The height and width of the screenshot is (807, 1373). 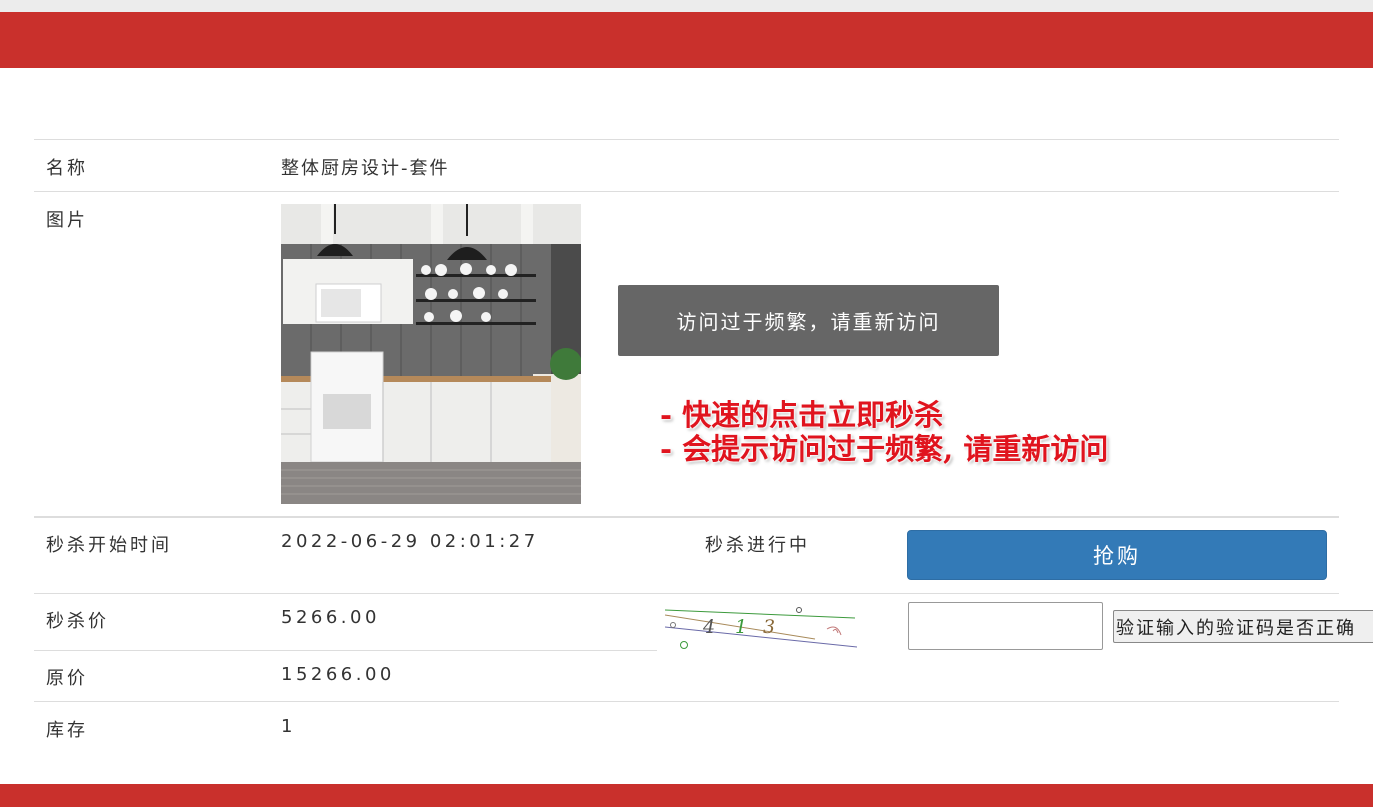 I want to click on table-top-border, so click(x=686, y=139).